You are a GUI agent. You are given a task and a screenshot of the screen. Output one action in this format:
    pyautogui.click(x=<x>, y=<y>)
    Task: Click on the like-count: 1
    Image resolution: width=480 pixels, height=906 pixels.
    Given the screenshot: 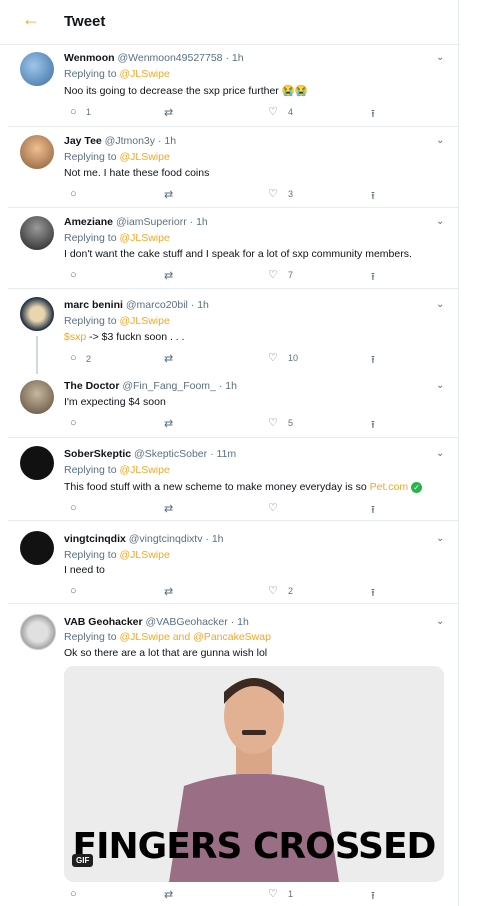 What is the action you would take?
    pyautogui.click(x=291, y=894)
    